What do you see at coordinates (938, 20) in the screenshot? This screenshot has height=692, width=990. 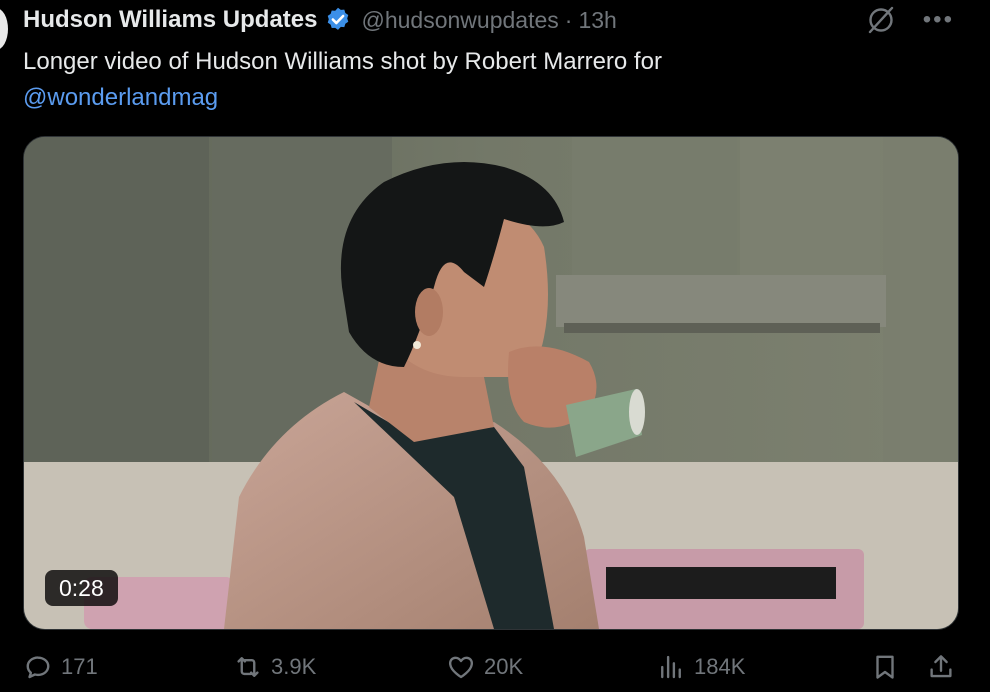 I see `more-icon: •••` at bounding box center [938, 20].